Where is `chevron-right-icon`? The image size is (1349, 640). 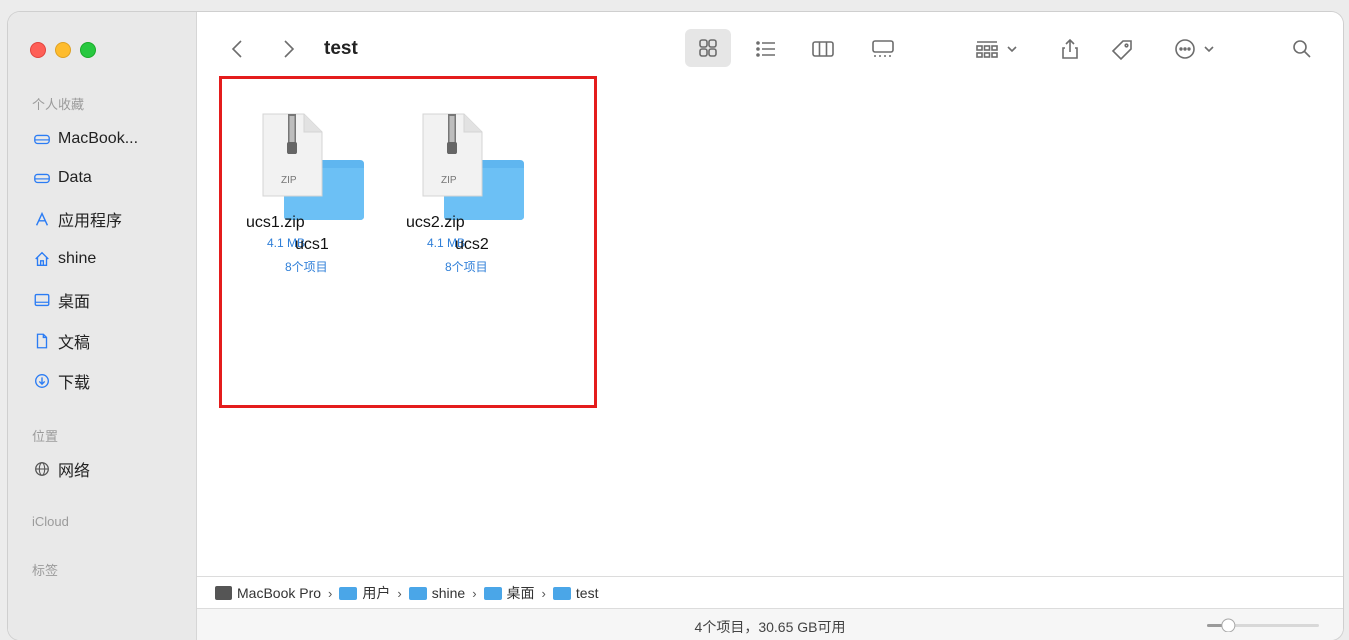
chevron-right-icon is located at coordinates (289, 49).